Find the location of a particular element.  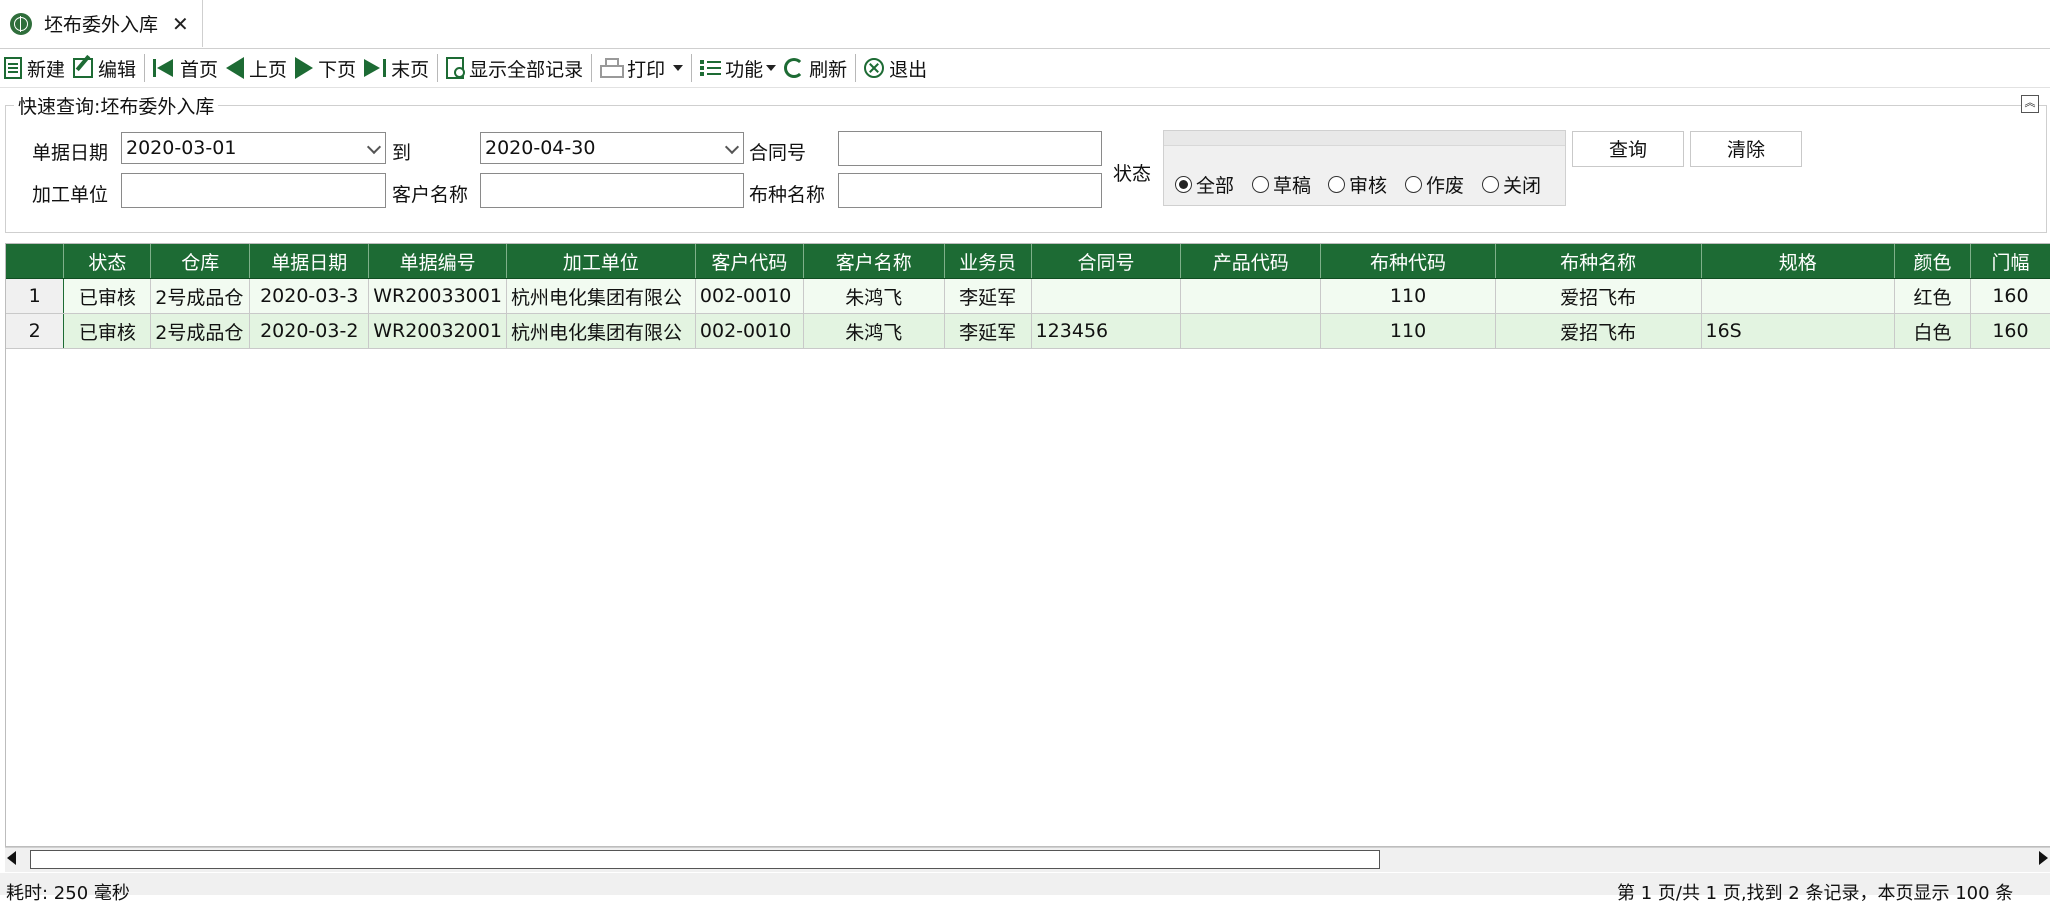

column-header: 客户名称 is located at coordinates (874, 261).